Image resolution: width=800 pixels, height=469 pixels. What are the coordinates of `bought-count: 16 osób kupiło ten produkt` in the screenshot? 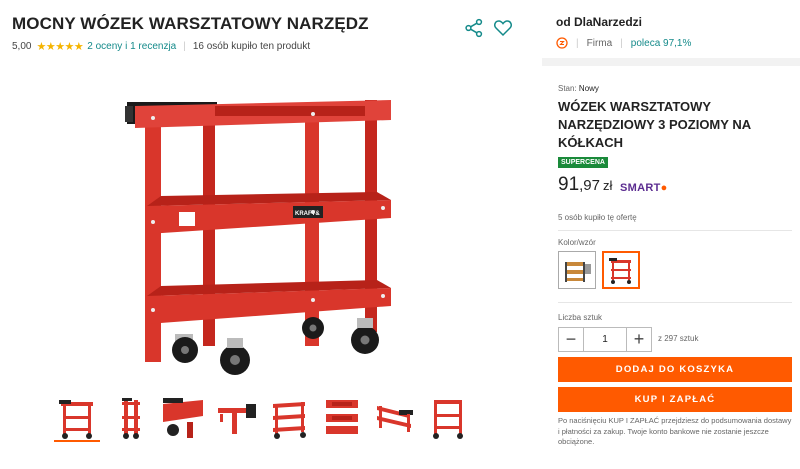 It's located at (251, 46).